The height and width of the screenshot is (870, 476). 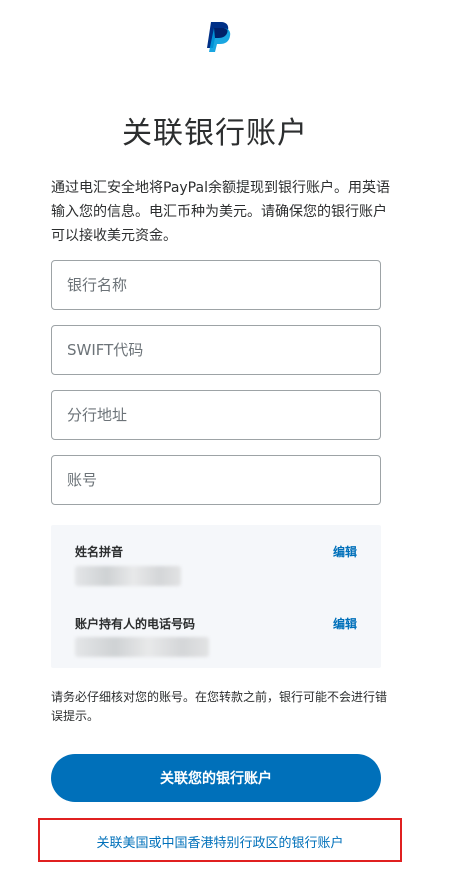 What do you see at coordinates (345, 623) in the screenshot?
I see `edit-phone-link: 编辑` at bounding box center [345, 623].